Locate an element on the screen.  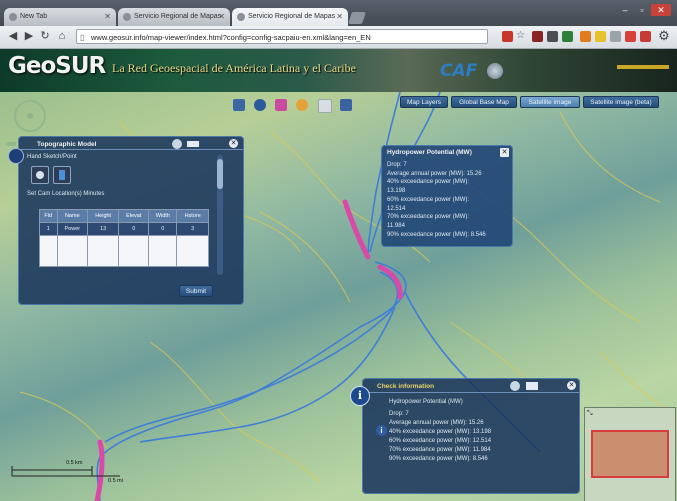
info-marker-icon: i is located at coordinates (360, 396).